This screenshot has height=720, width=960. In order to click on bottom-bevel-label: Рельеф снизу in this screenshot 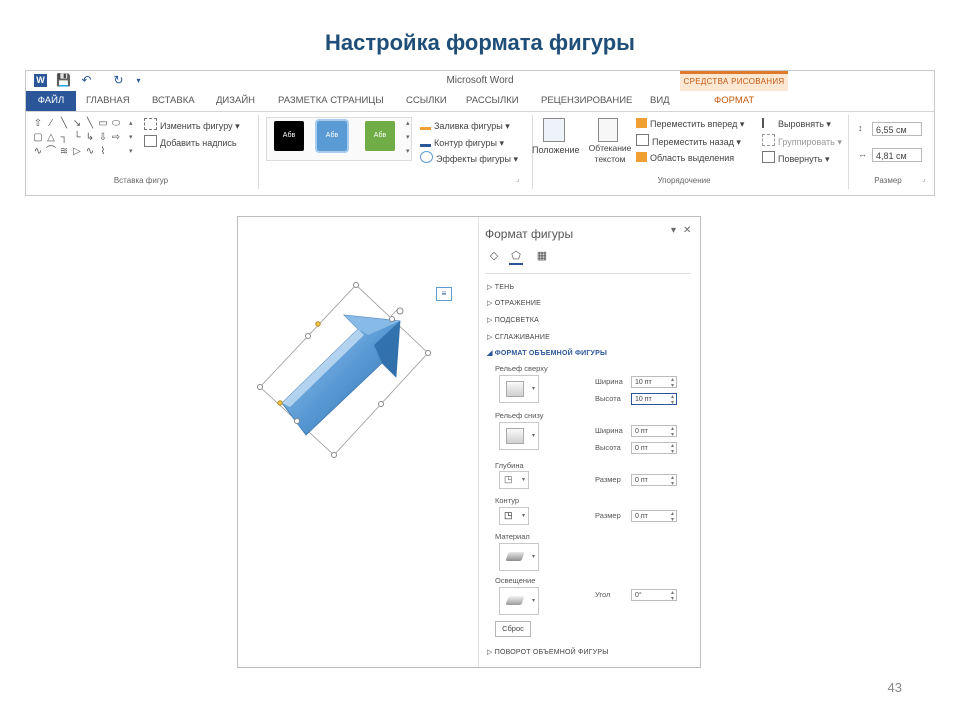, I will do `click(519, 415)`.